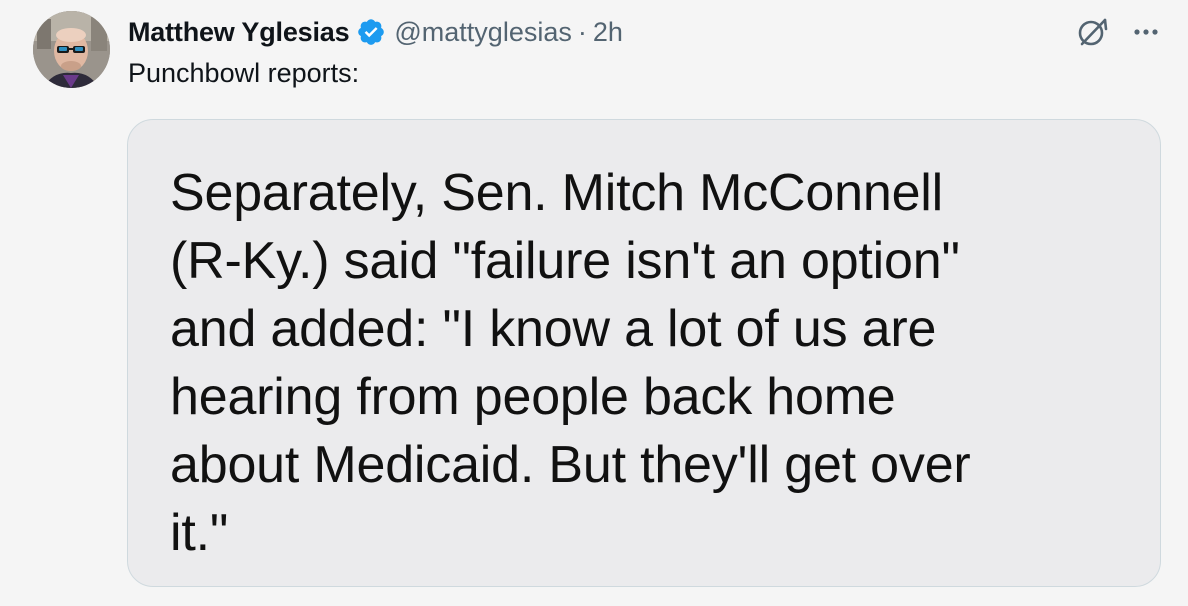 This screenshot has width=1188, height=606. I want to click on media-text-line: (R-Ky.) said "failure isn't an option", so click(565, 261).